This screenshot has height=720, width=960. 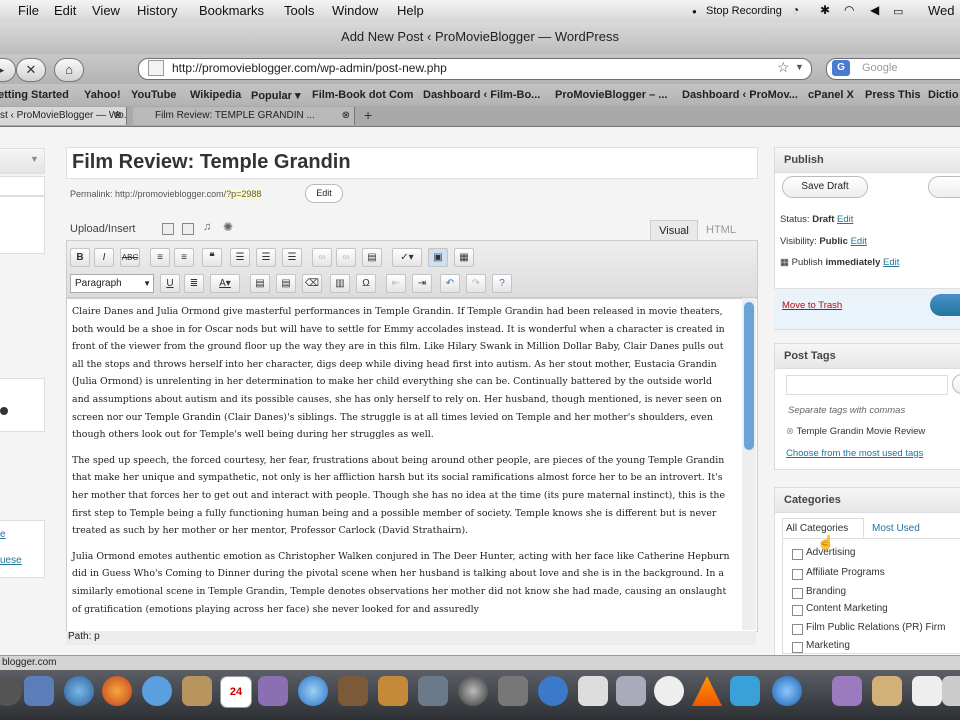 What do you see at coordinates (353, 691) in the screenshot?
I see `dock-imovie-icon` at bounding box center [353, 691].